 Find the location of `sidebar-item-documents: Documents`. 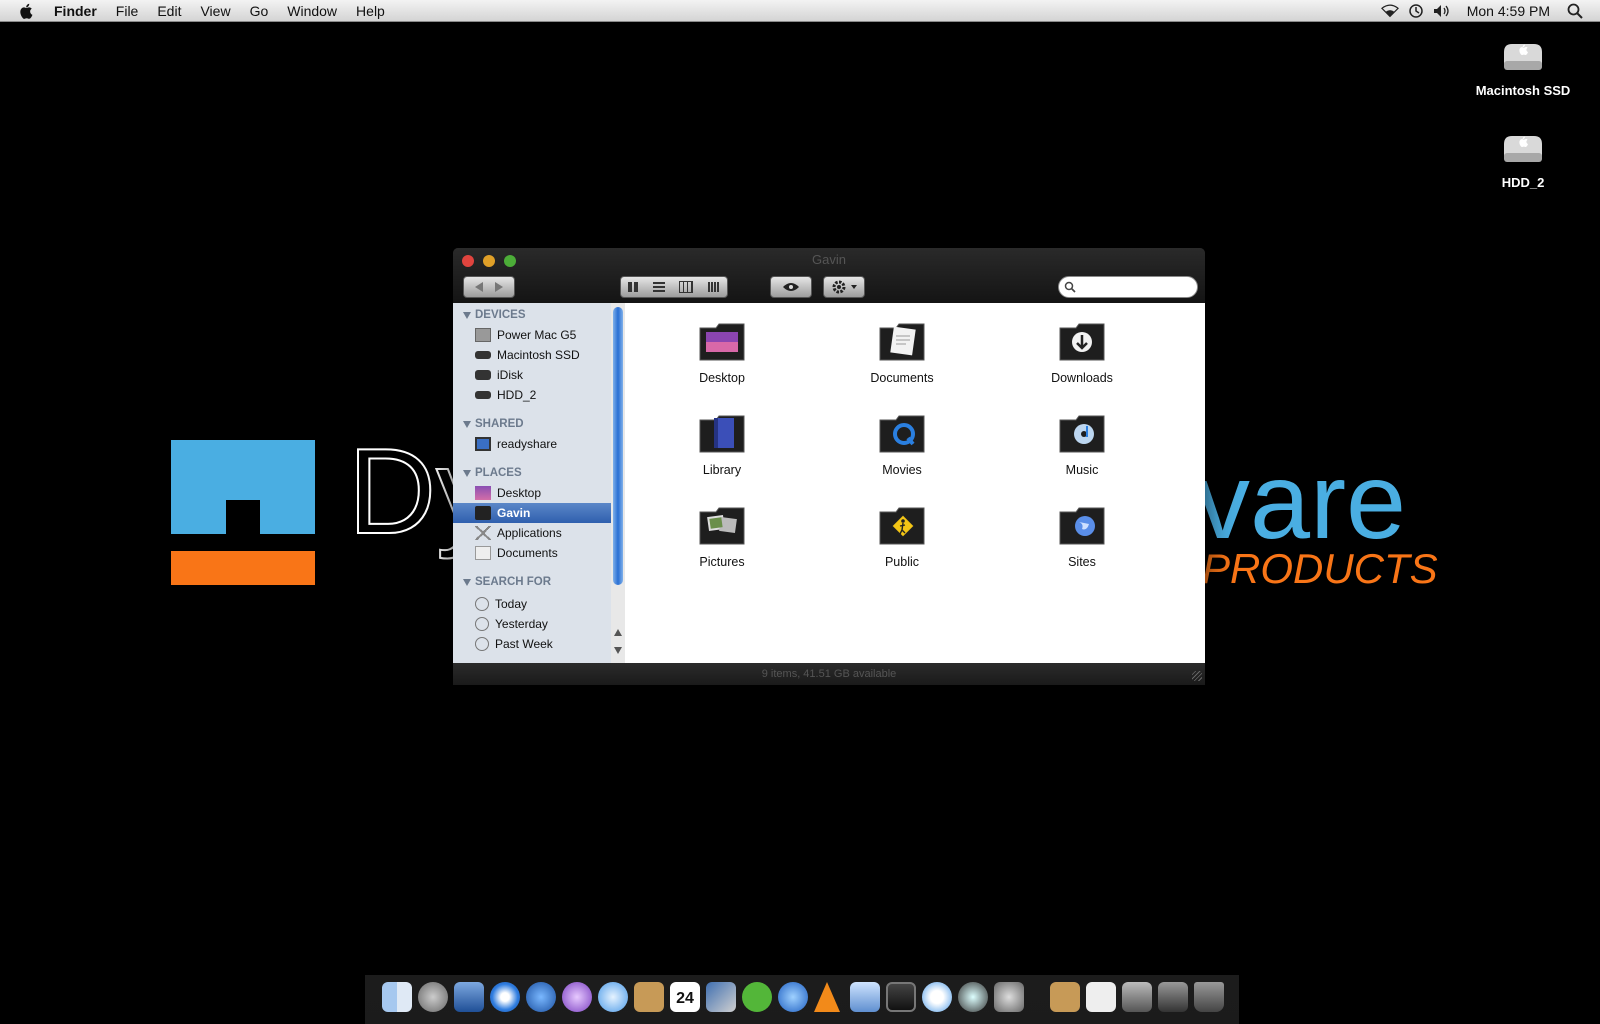

sidebar-item-documents: Documents is located at coordinates (532, 553).